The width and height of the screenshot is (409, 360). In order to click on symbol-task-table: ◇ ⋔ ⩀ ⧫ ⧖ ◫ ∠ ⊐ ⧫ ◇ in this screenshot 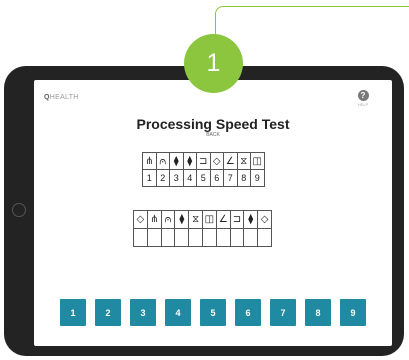, I will do `click(202, 228)`.